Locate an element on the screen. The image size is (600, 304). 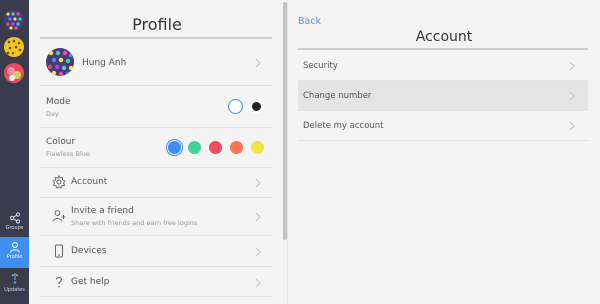
nav-profile: Profile is located at coordinates (14, 252).